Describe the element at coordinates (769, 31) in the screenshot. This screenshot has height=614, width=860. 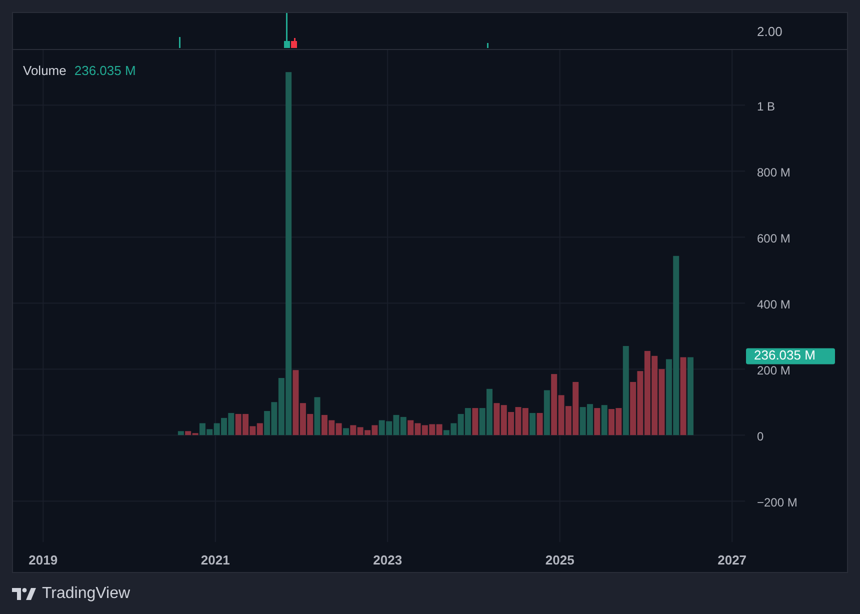
I see `price-scale-label: 2.00` at that location.